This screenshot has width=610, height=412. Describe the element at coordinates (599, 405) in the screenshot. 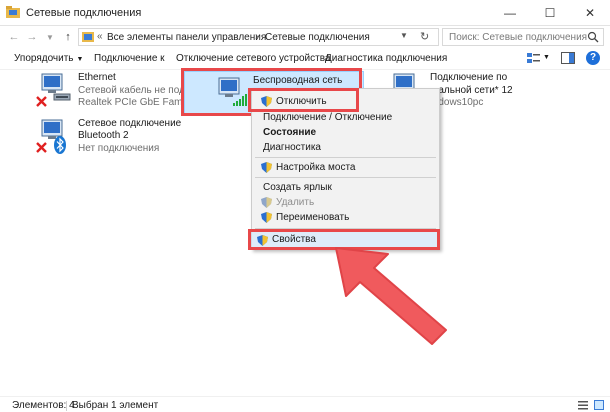

I see `large-icons-view-icon` at that location.